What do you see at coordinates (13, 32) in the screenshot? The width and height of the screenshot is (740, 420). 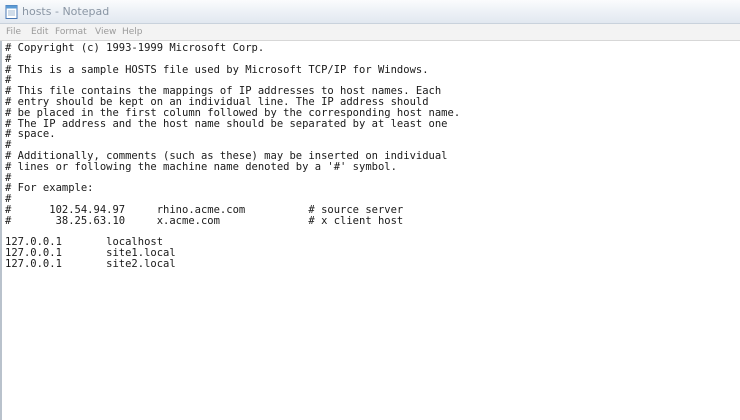 I see `menu-file: File` at bounding box center [13, 32].